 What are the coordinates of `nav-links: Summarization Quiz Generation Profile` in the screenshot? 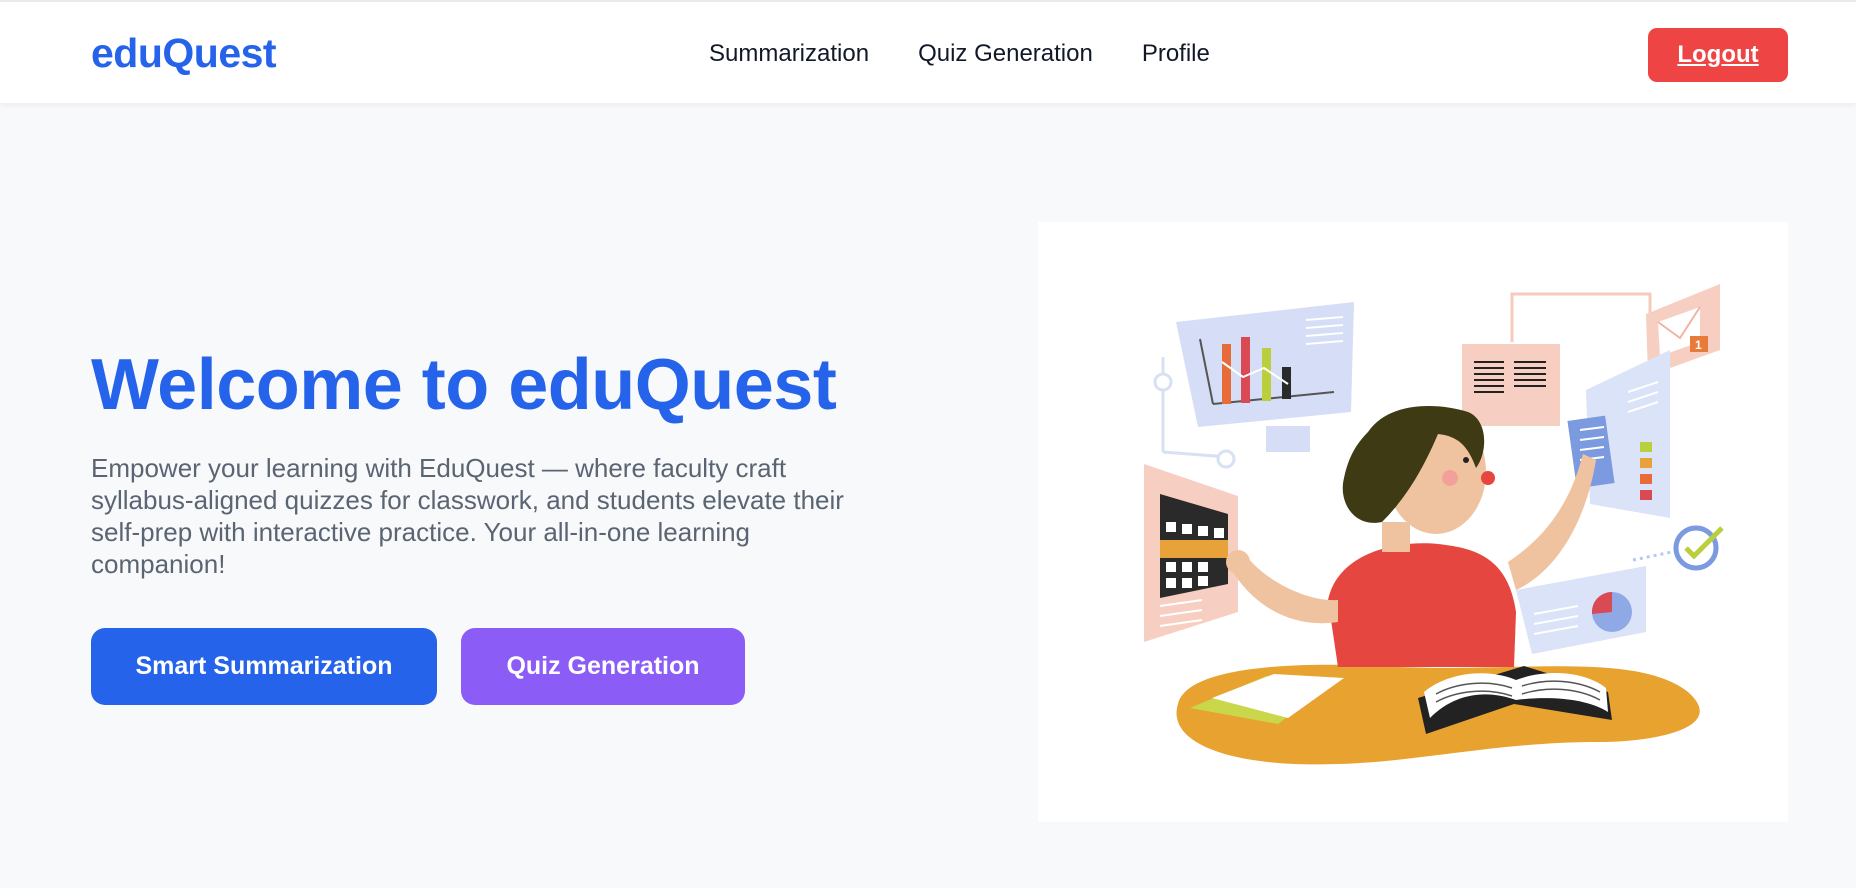 It's located at (959, 54).